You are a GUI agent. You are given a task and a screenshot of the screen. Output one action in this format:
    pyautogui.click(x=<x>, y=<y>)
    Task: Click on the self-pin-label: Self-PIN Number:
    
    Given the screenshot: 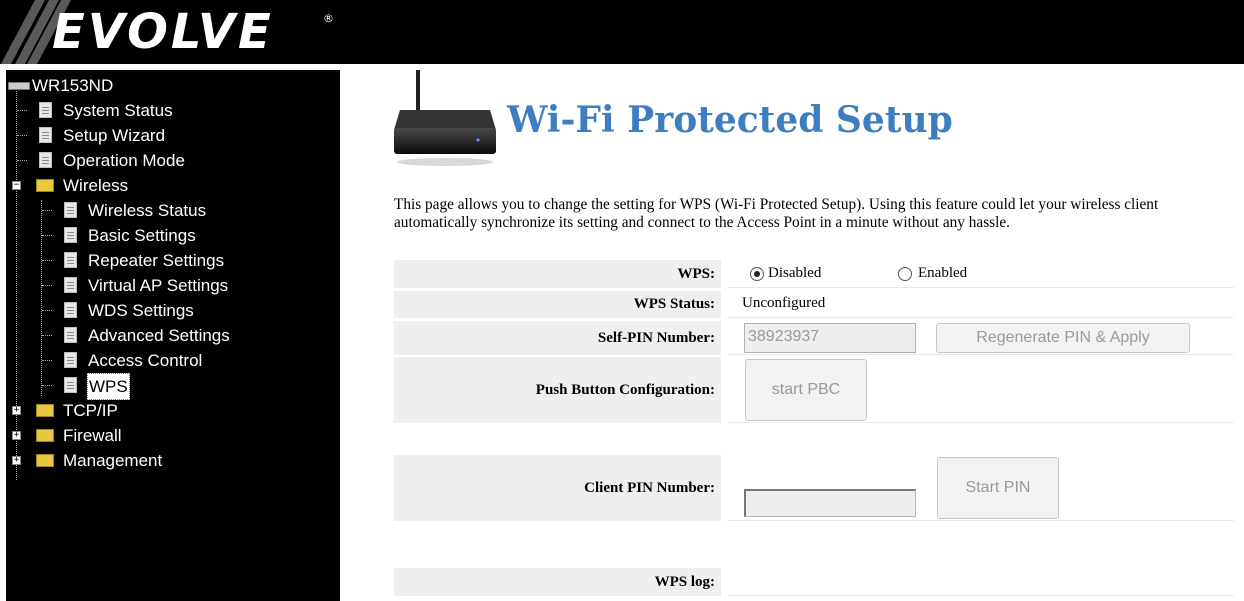 What is the action you would take?
    pyautogui.click(x=557, y=338)
    